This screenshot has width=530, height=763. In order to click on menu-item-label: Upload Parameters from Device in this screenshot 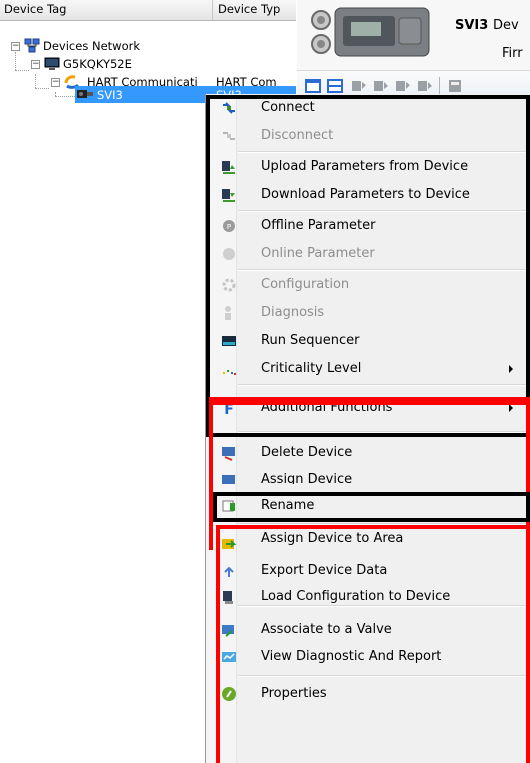, I will do `click(365, 166)`.